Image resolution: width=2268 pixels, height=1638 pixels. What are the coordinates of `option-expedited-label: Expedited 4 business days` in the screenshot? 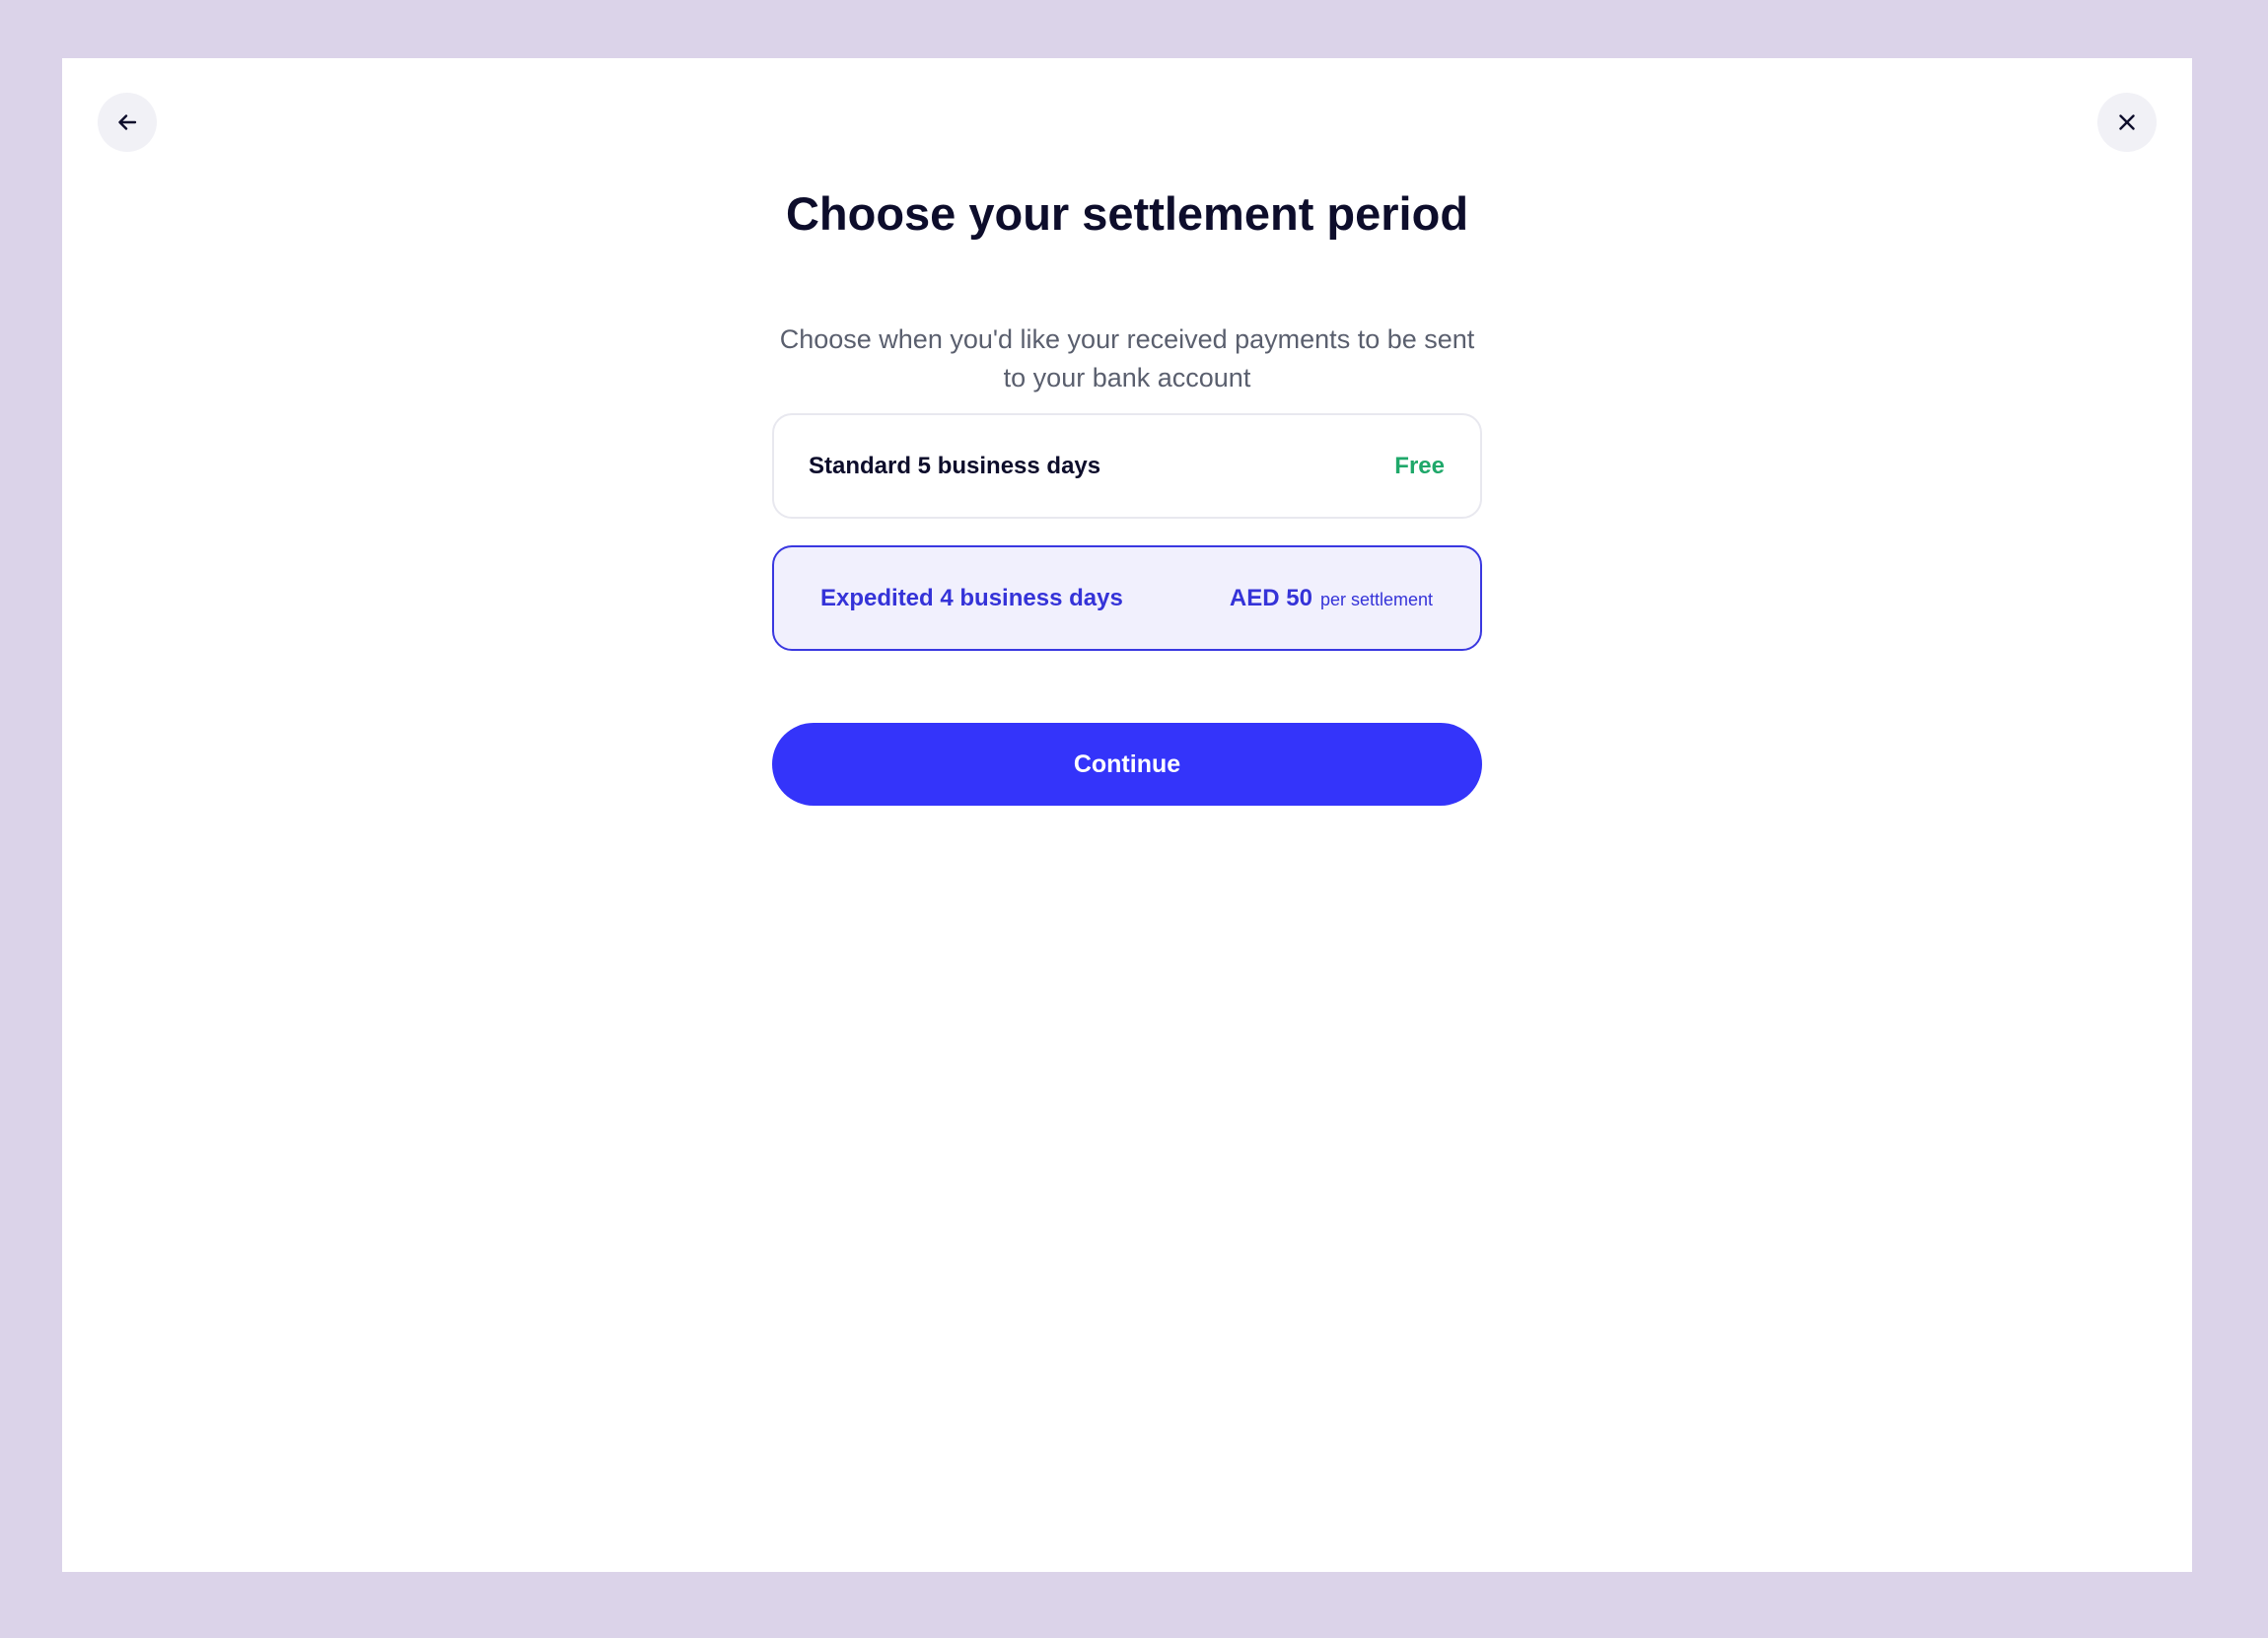 It's located at (971, 597).